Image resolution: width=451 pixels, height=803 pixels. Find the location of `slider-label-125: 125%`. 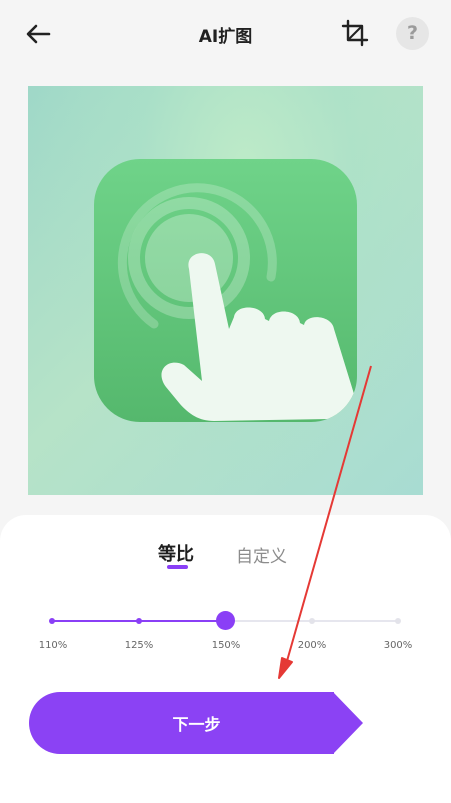

slider-label-125: 125% is located at coordinates (139, 645).